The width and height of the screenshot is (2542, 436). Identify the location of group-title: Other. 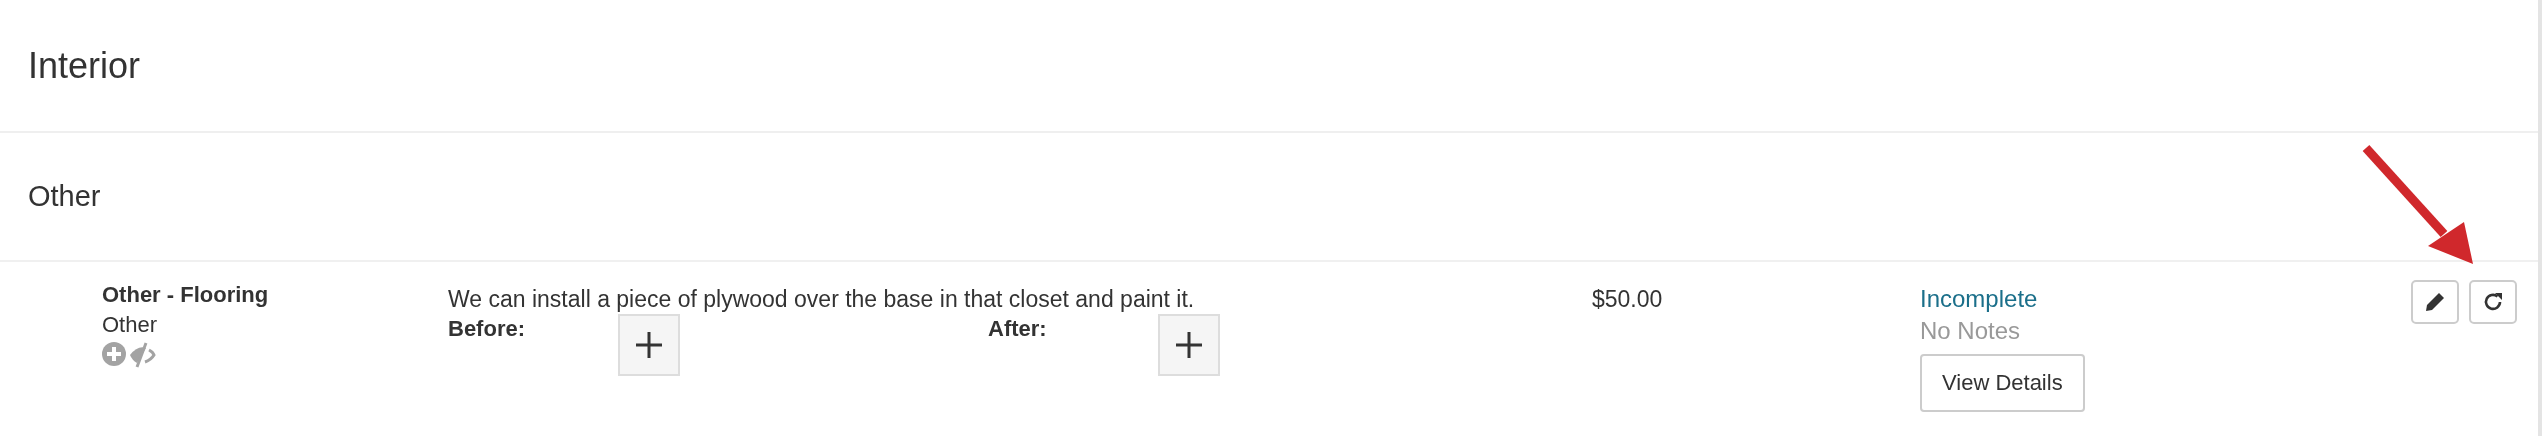
(64, 196).